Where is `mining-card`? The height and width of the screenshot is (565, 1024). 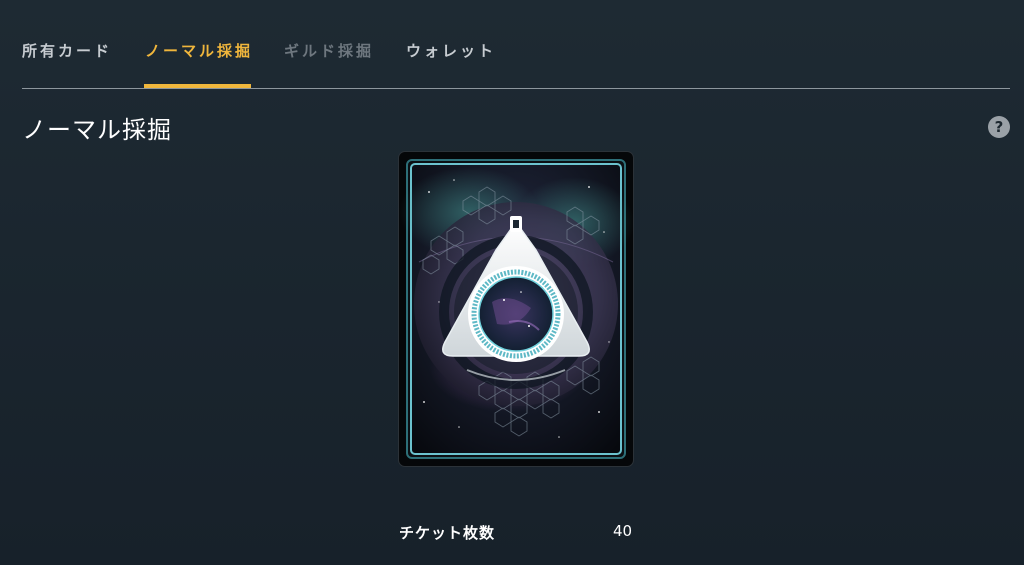 mining-card is located at coordinates (516, 309).